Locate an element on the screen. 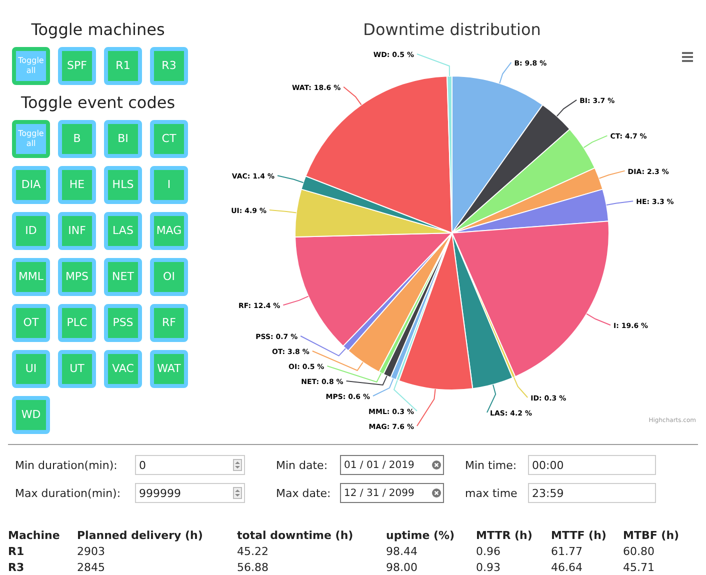 This screenshot has width=706, height=575. column-header: Machine is located at coordinates (34, 535).